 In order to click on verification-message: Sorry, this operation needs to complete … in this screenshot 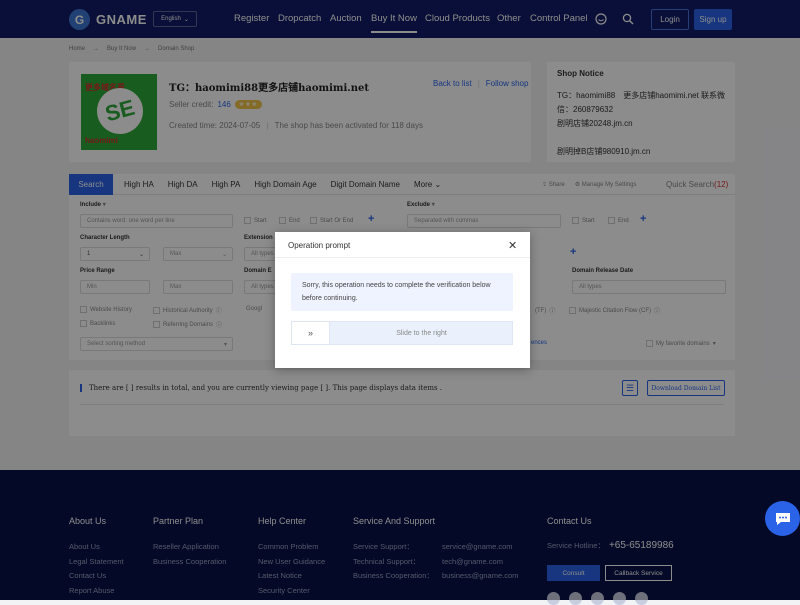, I will do `click(402, 292)`.